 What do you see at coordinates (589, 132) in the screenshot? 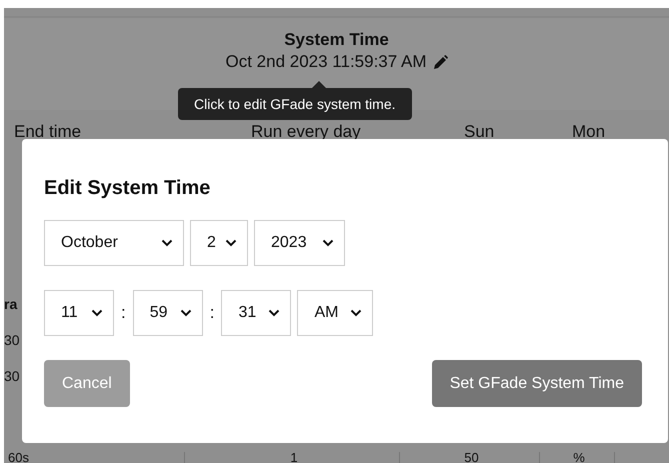
I see `column-header: Mon` at bounding box center [589, 132].